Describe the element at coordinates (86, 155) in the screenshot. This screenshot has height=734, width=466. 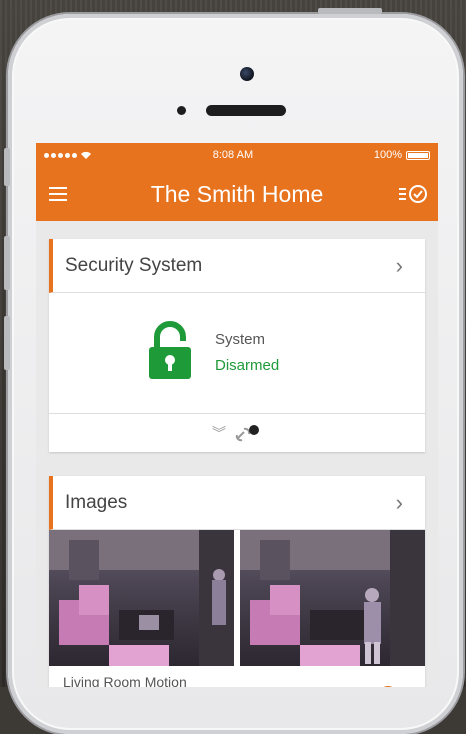
I see `wifi-icon` at that location.